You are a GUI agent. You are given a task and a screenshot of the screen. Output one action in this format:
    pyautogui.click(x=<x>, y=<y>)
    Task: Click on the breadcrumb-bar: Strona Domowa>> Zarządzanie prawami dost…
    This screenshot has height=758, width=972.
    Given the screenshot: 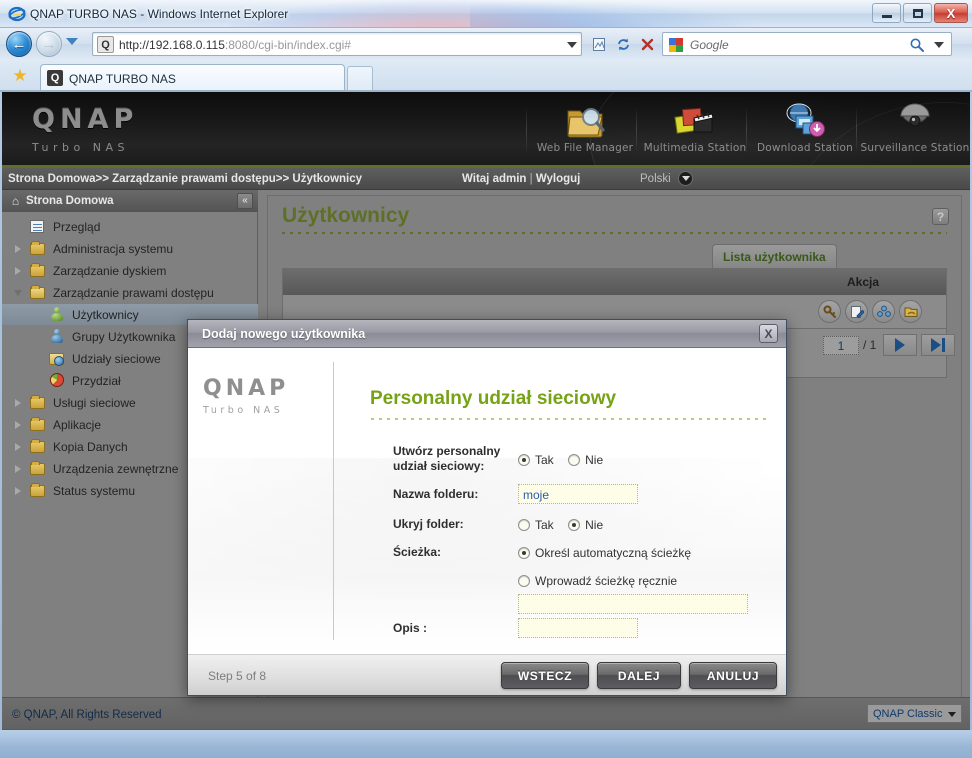 What is the action you would take?
    pyautogui.click(x=486, y=179)
    